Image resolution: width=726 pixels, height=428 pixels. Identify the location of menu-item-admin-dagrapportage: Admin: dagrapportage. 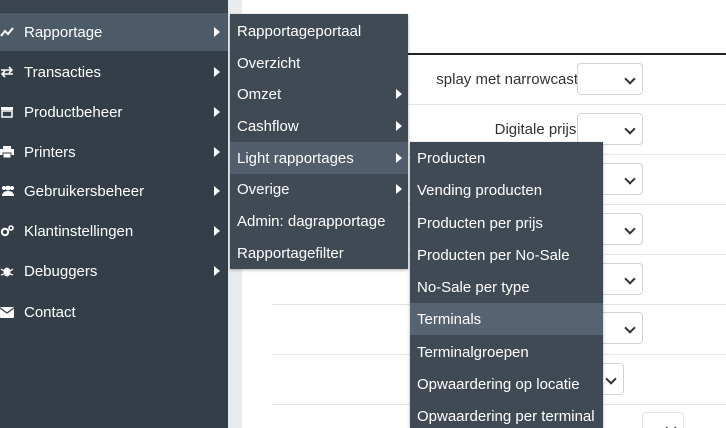
(319, 221).